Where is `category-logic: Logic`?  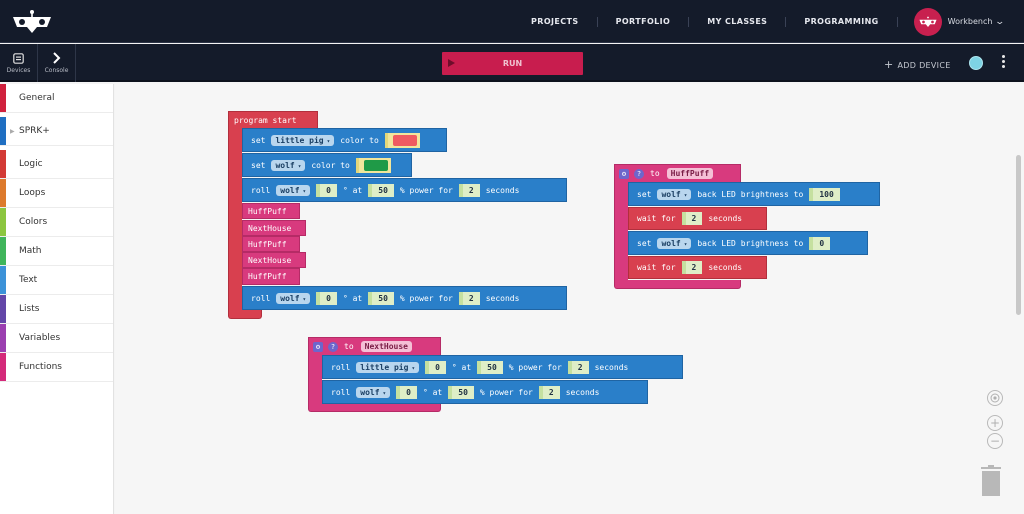 category-logic: Logic is located at coordinates (56, 164).